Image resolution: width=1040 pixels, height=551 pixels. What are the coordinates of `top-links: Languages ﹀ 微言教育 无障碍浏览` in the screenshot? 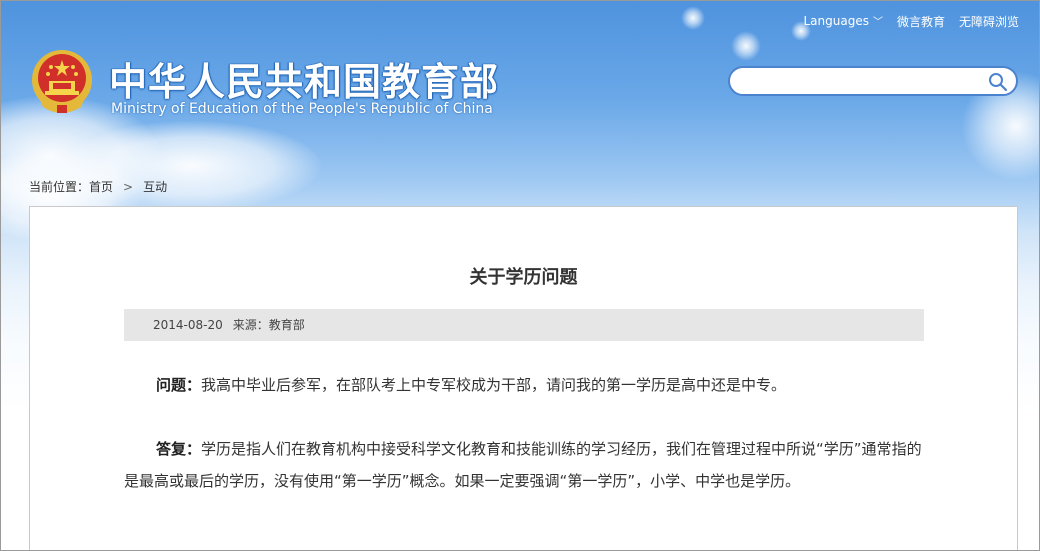 It's located at (911, 21).